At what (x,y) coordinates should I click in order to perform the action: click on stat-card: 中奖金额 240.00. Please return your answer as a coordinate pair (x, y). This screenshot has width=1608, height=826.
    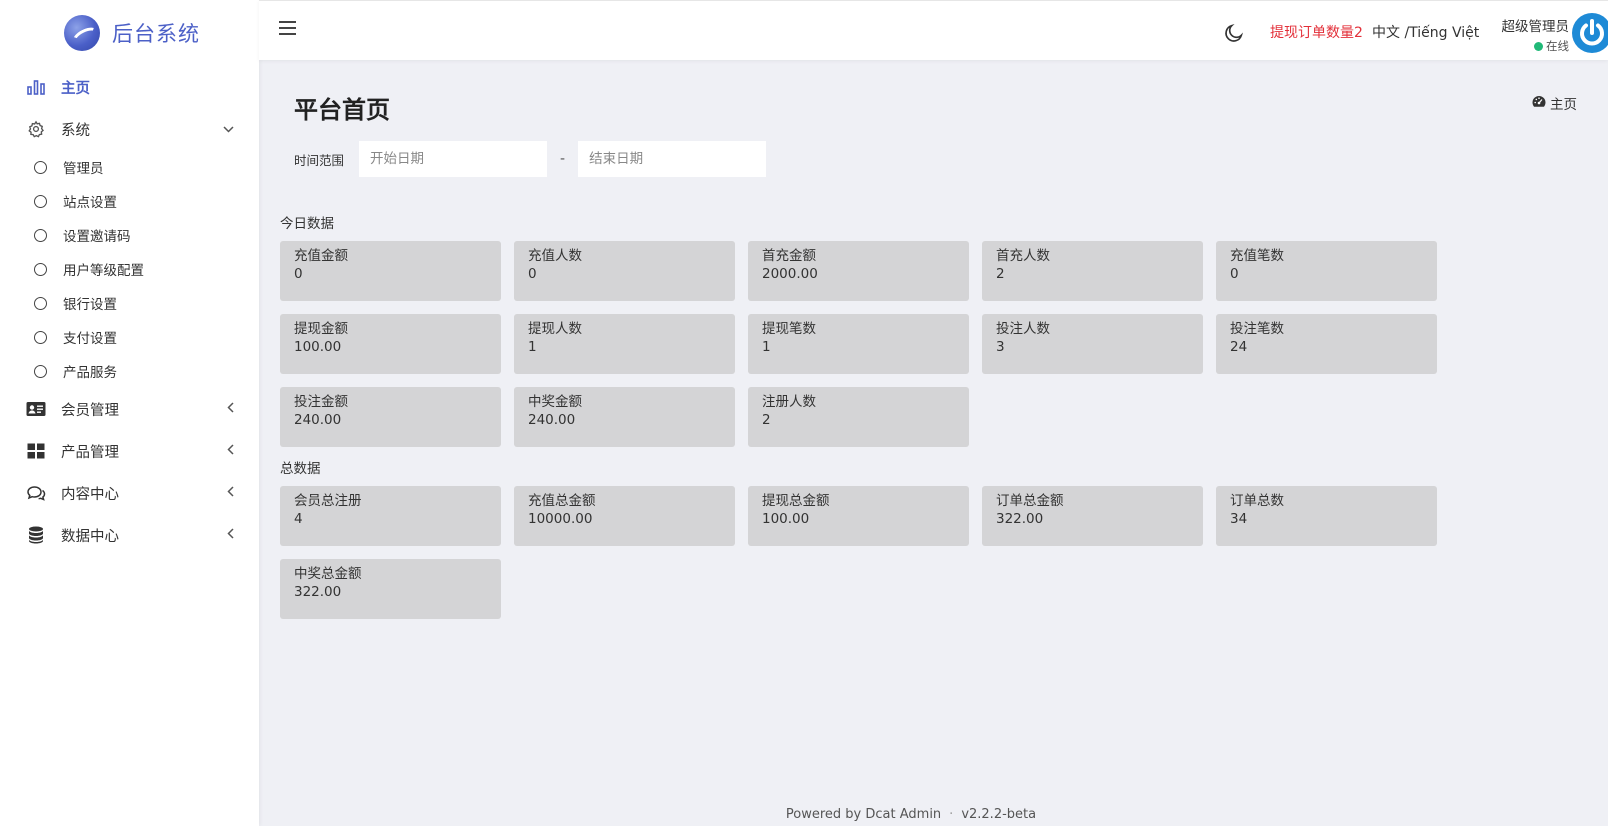
    Looking at the image, I should click on (624, 417).